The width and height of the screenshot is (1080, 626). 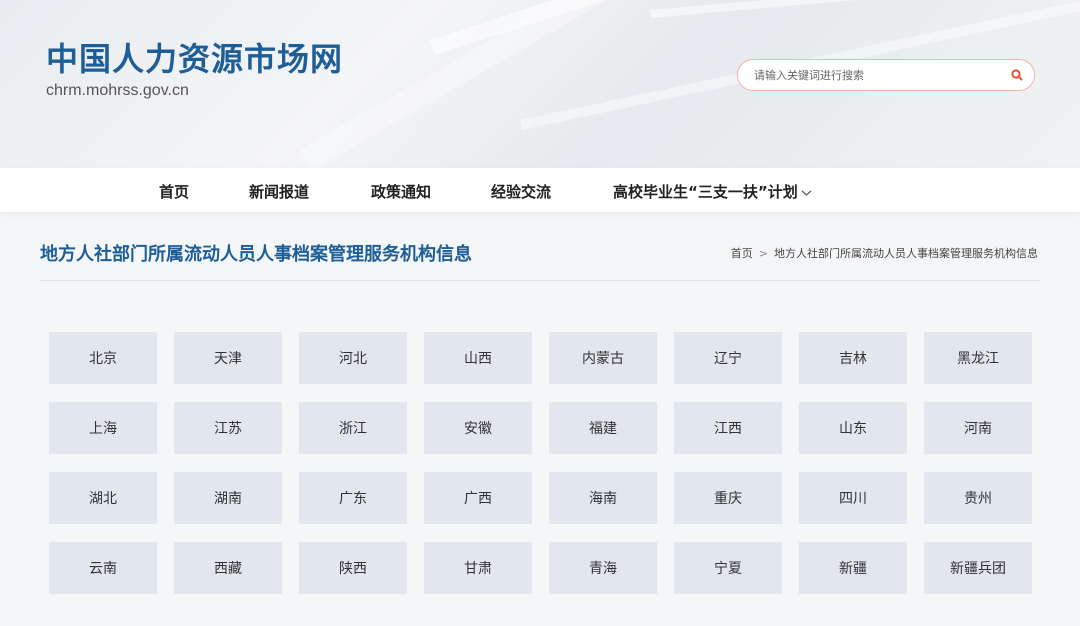 I want to click on region-button: 青海, so click(x=603, y=568).